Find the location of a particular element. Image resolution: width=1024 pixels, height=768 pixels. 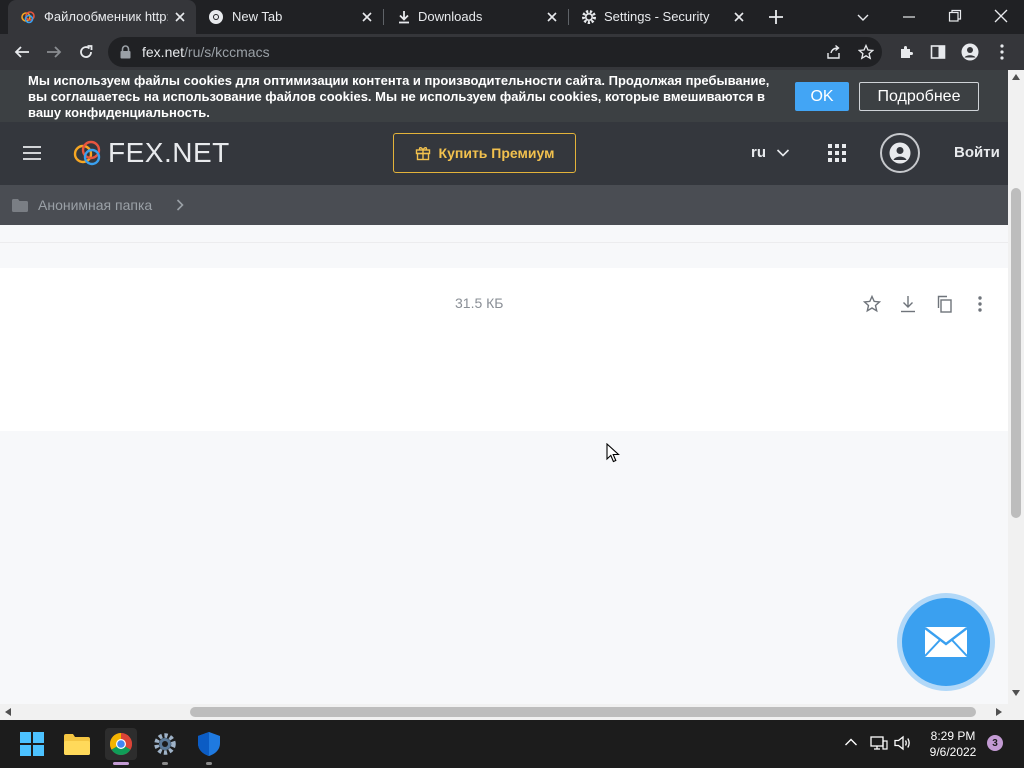

clock-time: 8:29 PM is located at coordinates (953, 736).